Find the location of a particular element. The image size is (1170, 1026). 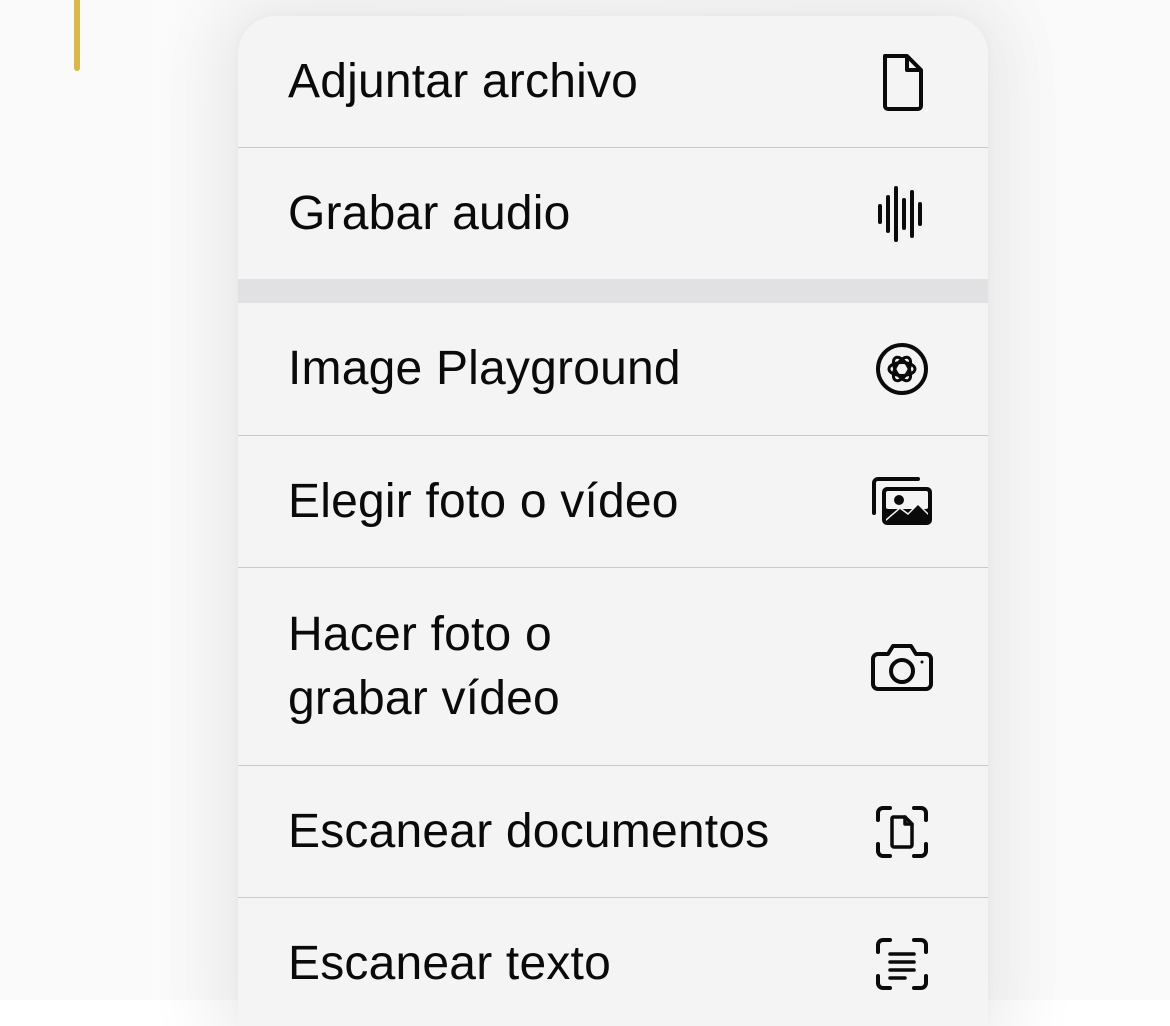

waveform-icon is located at coordinates (902, 214).